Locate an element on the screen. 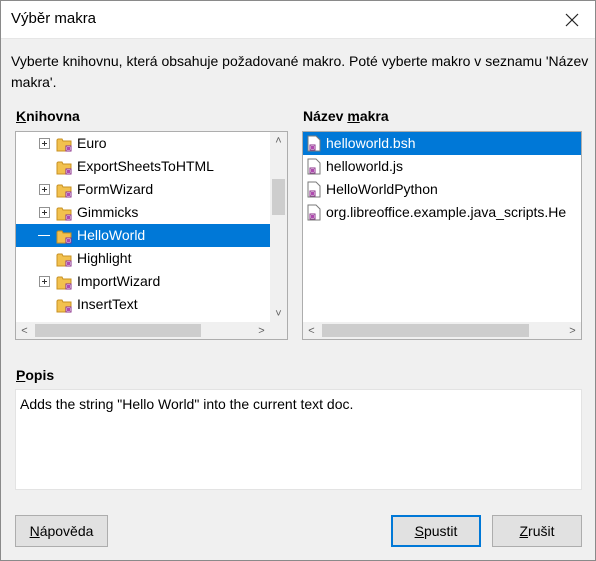 The image size is (596, 561). library-item-label: ImportWizard is located at coordinates (119, 281).